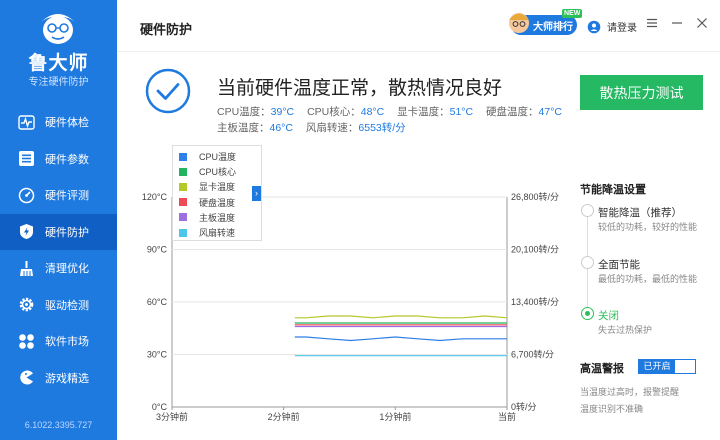 Image resolution: width=720 pixels, height=440 pixels. I want to click on y-tick-label-right: 20,100转/分, so click(535, 249).